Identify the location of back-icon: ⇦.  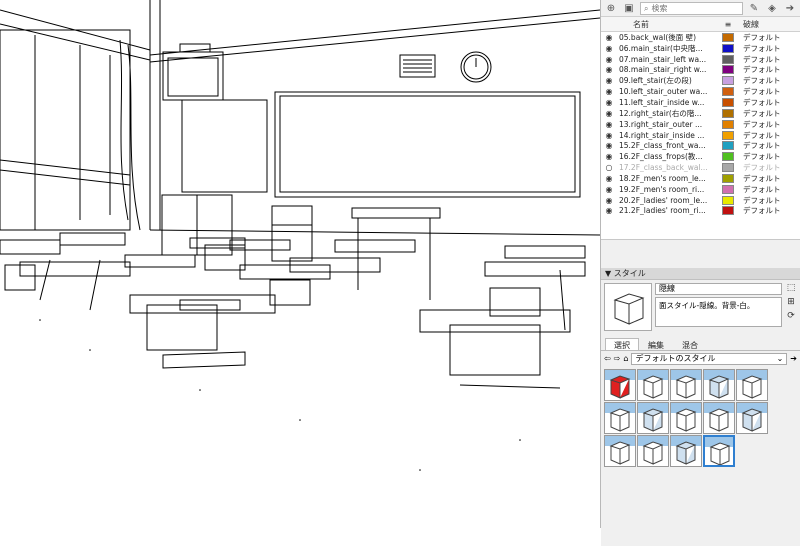
(607, 358).